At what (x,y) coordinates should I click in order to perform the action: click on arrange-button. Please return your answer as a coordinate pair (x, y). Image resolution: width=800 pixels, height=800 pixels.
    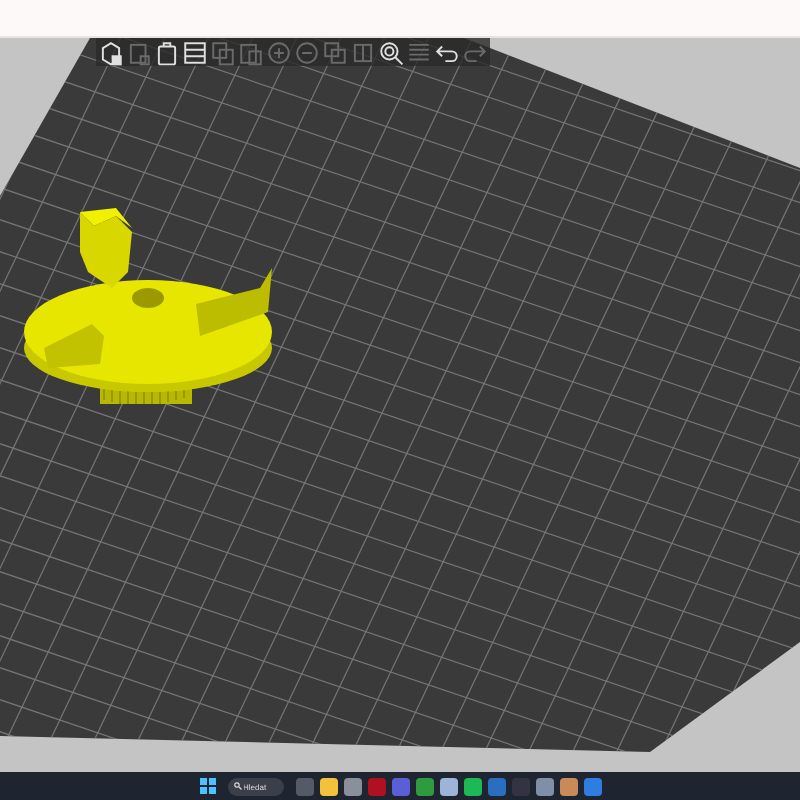
    Looking at the image, I should click on (195, 52).